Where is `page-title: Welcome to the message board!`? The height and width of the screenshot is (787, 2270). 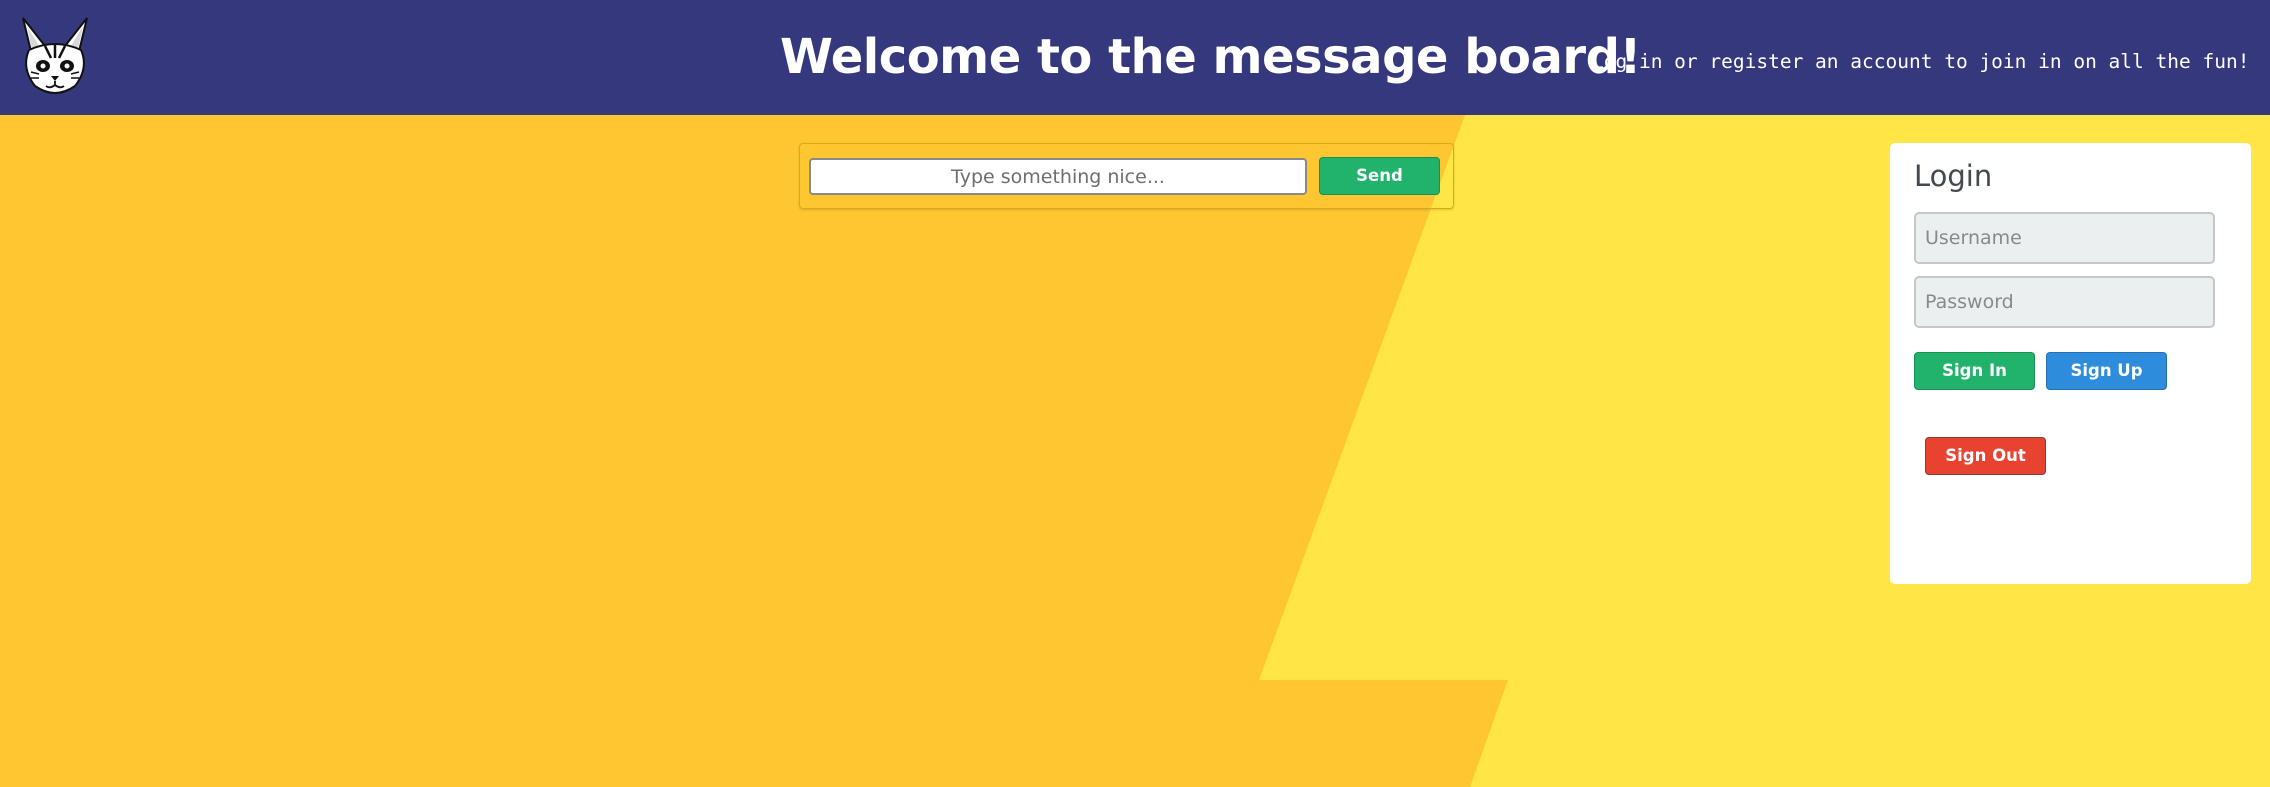
page-title: Welcome to the message board! is located at coordinates (1210, 57).